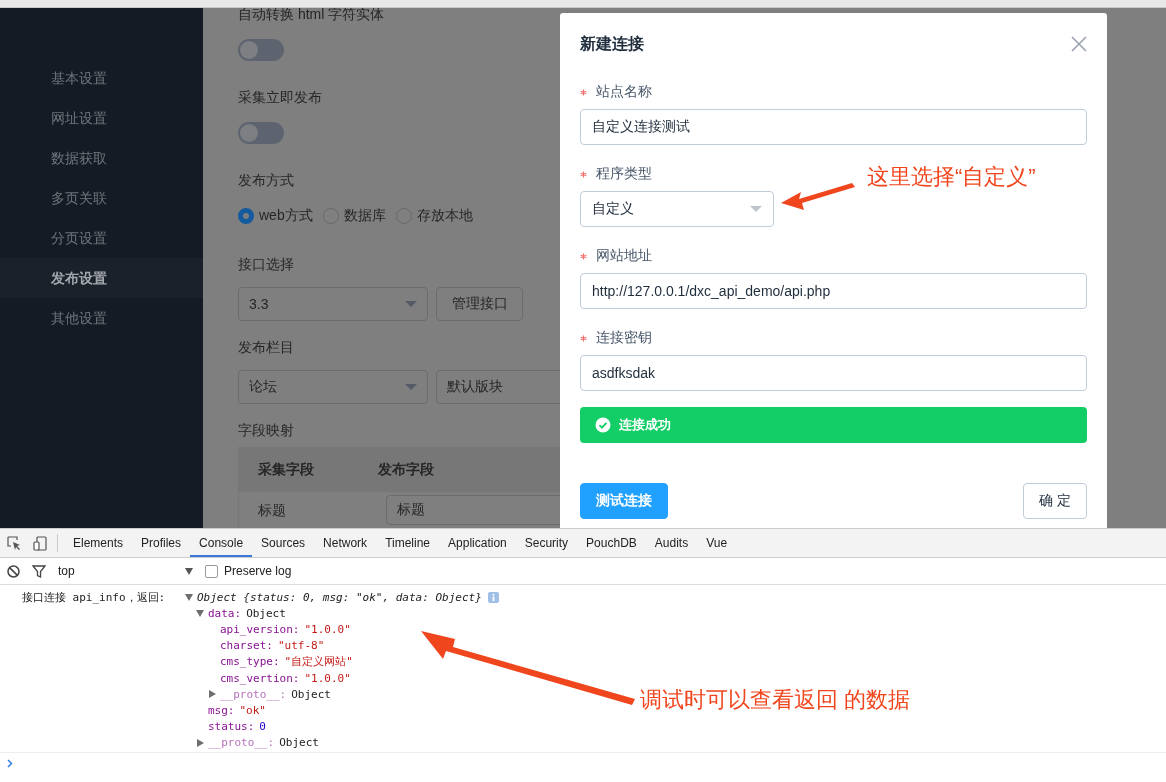 Image resolution: width=1166 pixels, height=782 pixels. Describe the element at coordinates (406, 470) in the screenshot. I see `column-header: 发布字段` at that location.